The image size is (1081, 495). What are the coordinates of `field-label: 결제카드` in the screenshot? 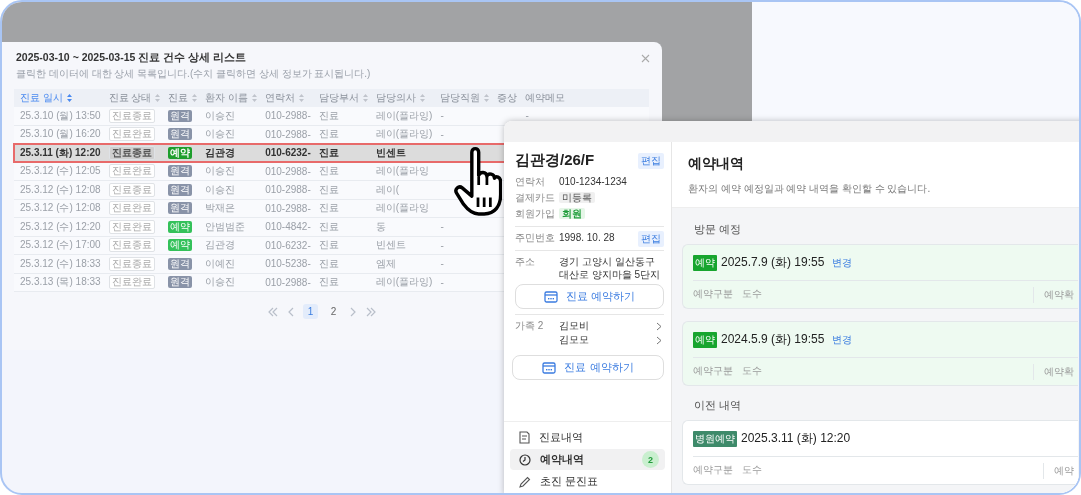 It's located at (535, 197).